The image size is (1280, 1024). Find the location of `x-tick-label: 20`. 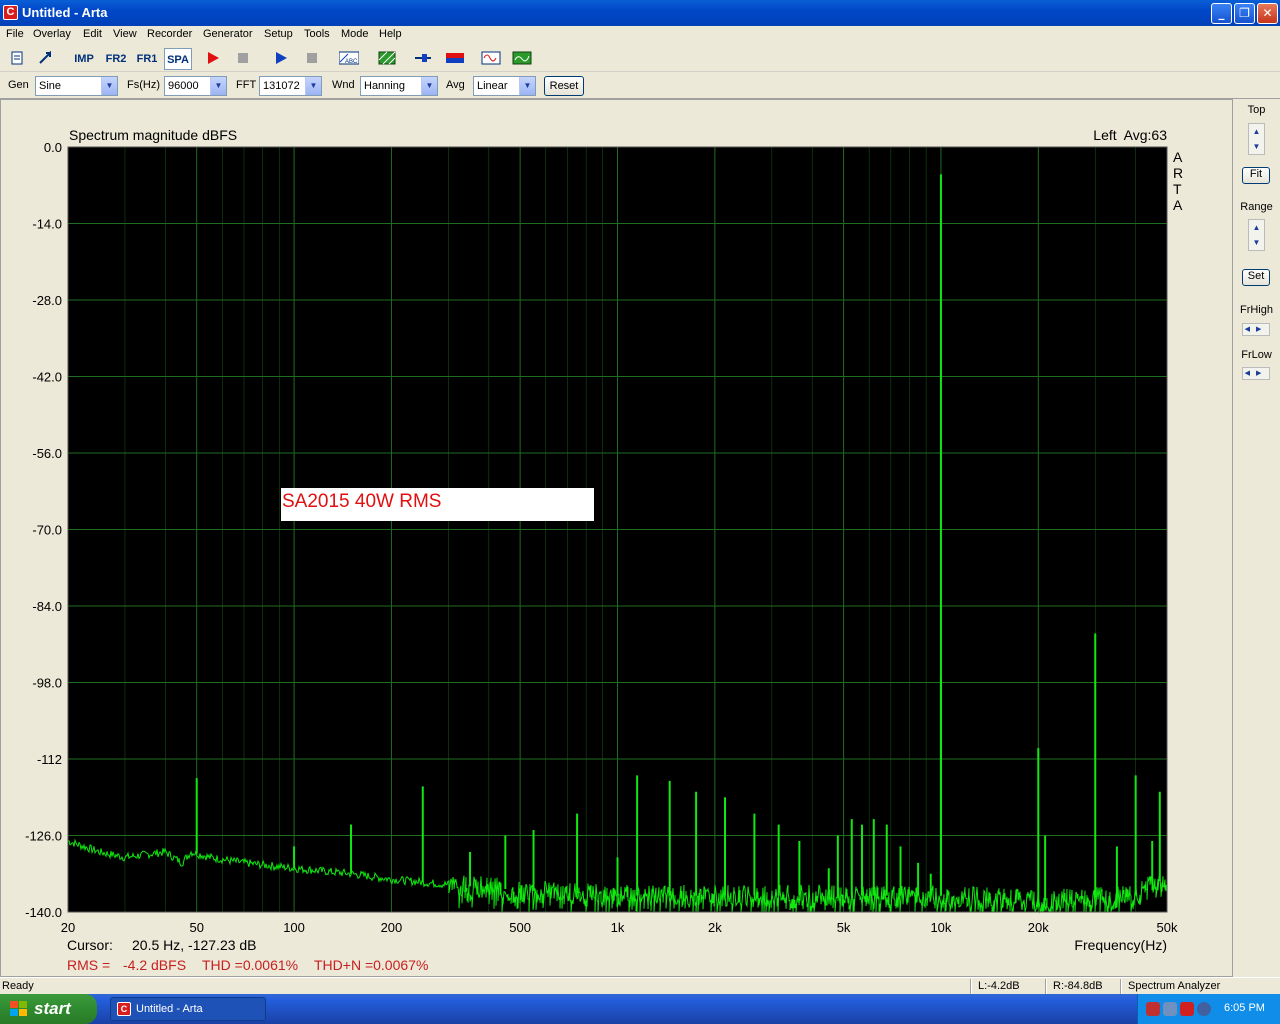

x-tick-label: 20 is located at coordinates (68, 927).